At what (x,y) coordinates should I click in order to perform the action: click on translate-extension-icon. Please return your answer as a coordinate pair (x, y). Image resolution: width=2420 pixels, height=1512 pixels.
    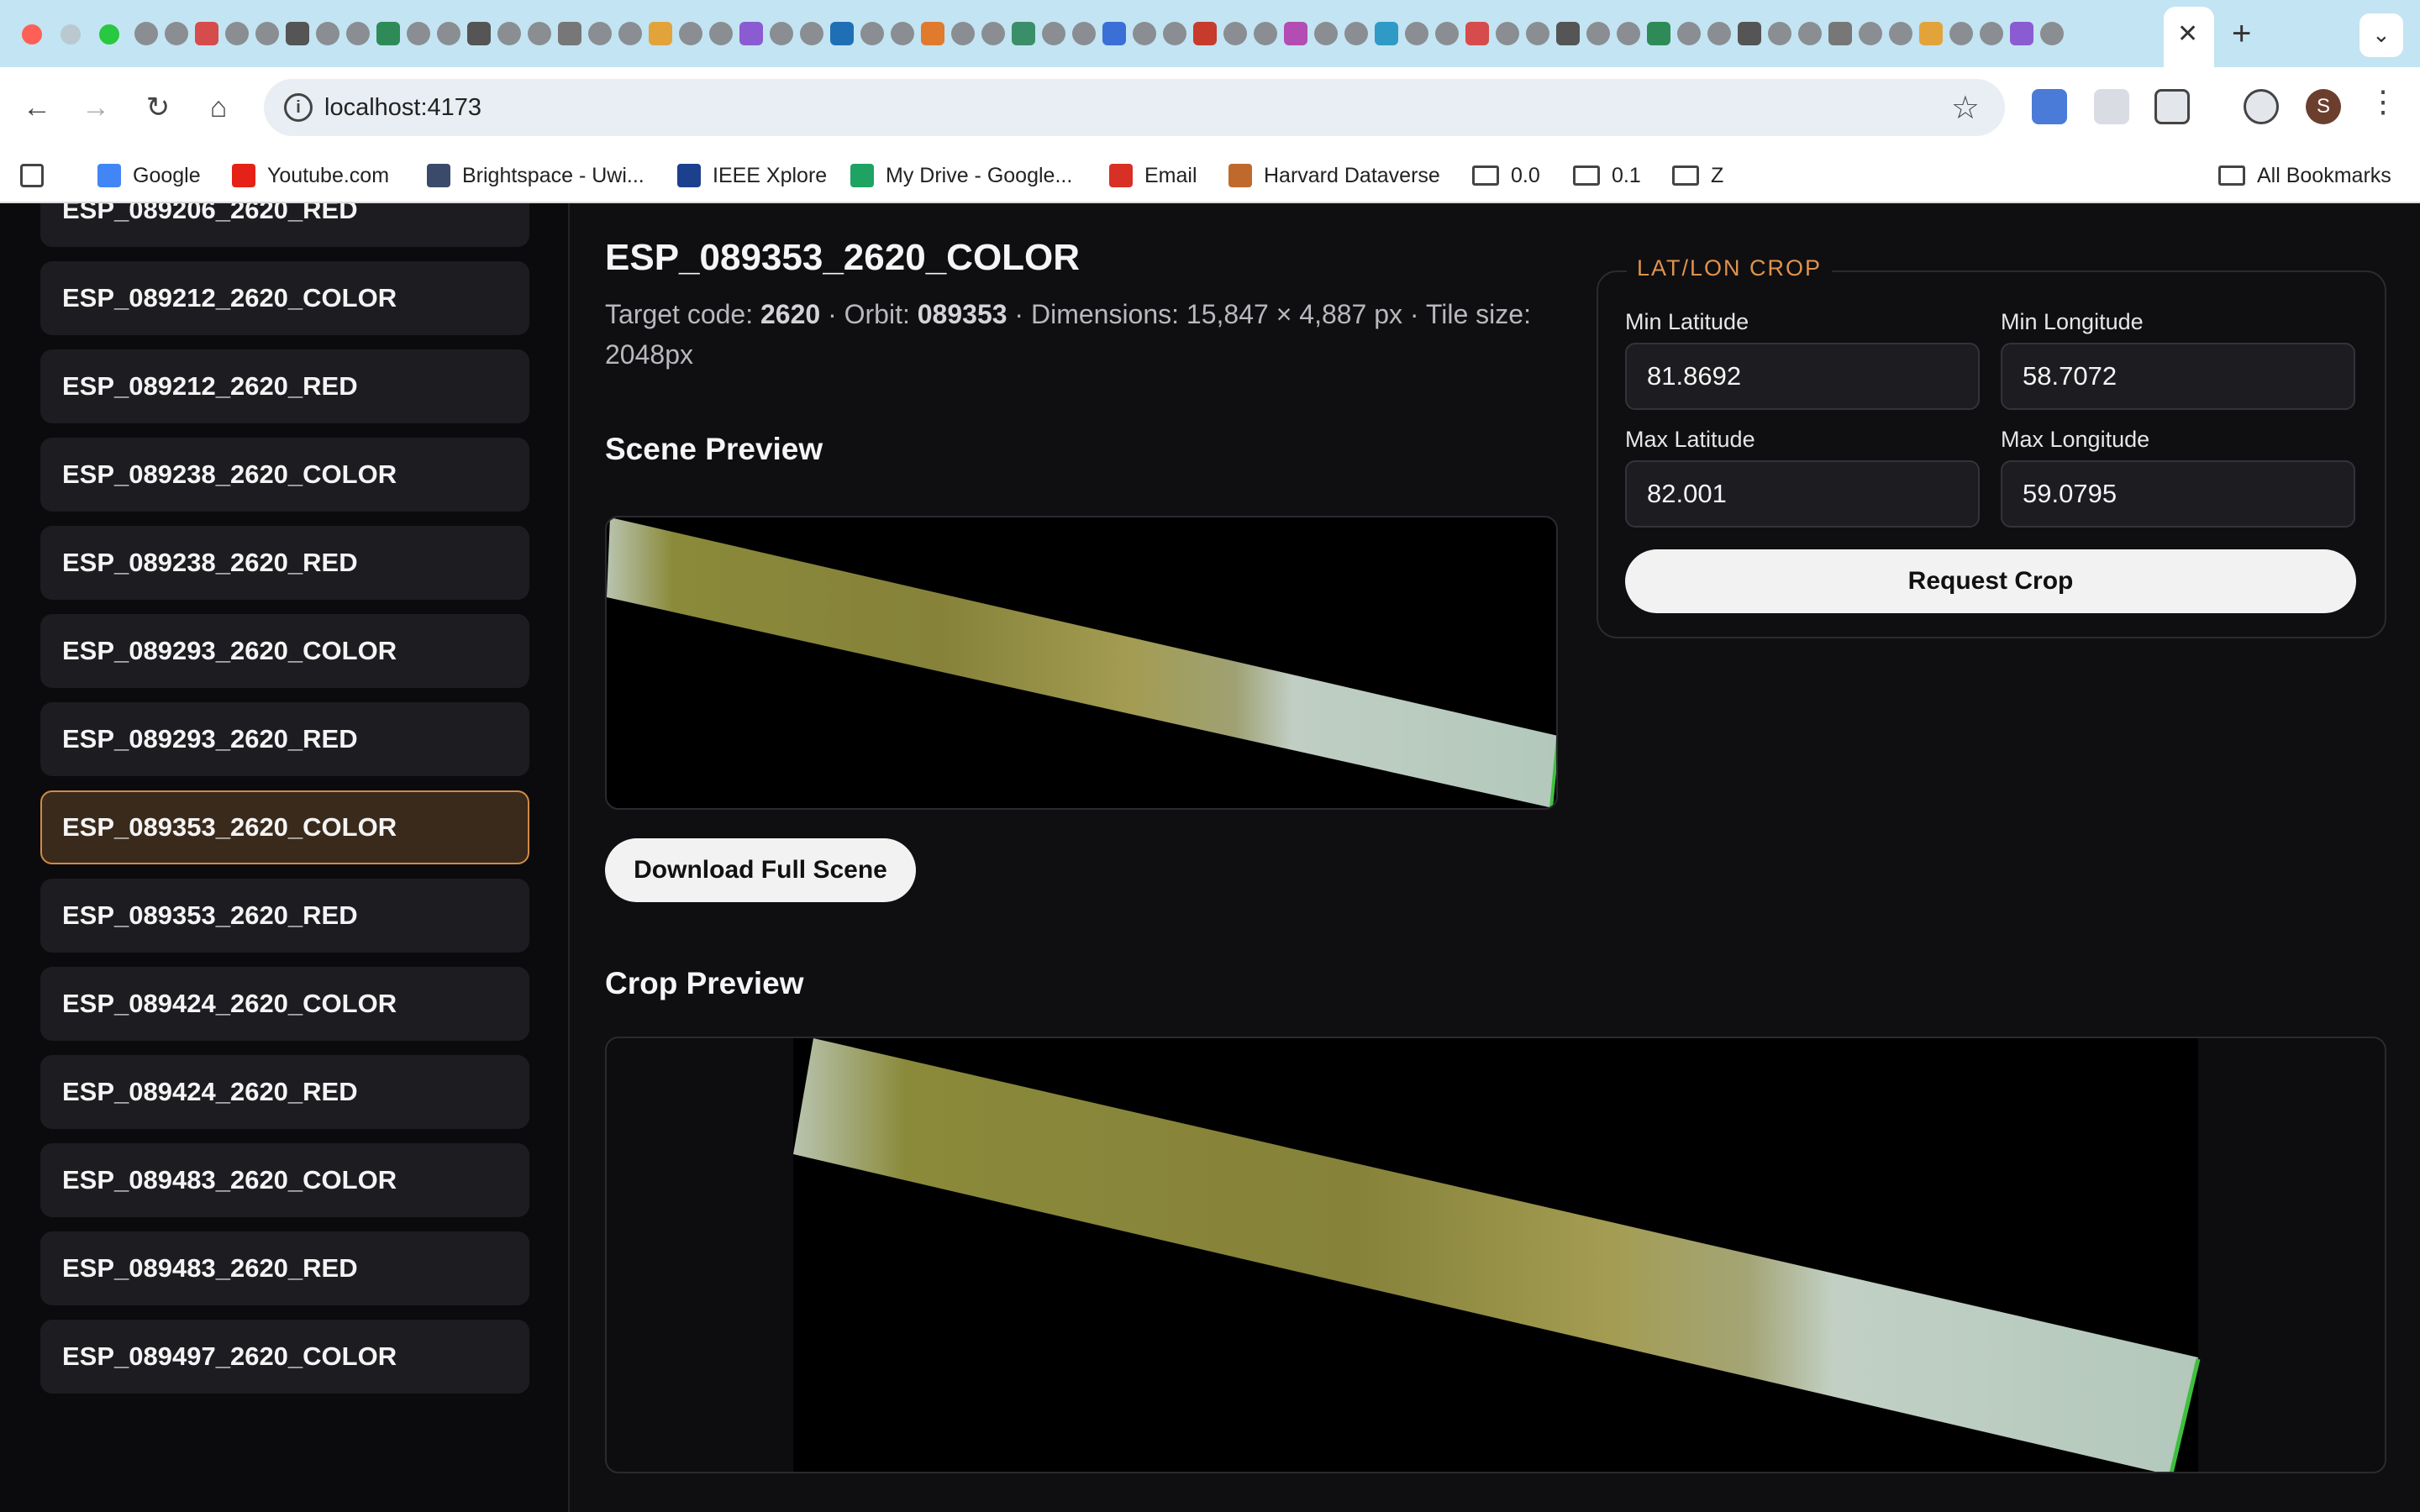
    Looking at the image, I should click on (2049, 106).